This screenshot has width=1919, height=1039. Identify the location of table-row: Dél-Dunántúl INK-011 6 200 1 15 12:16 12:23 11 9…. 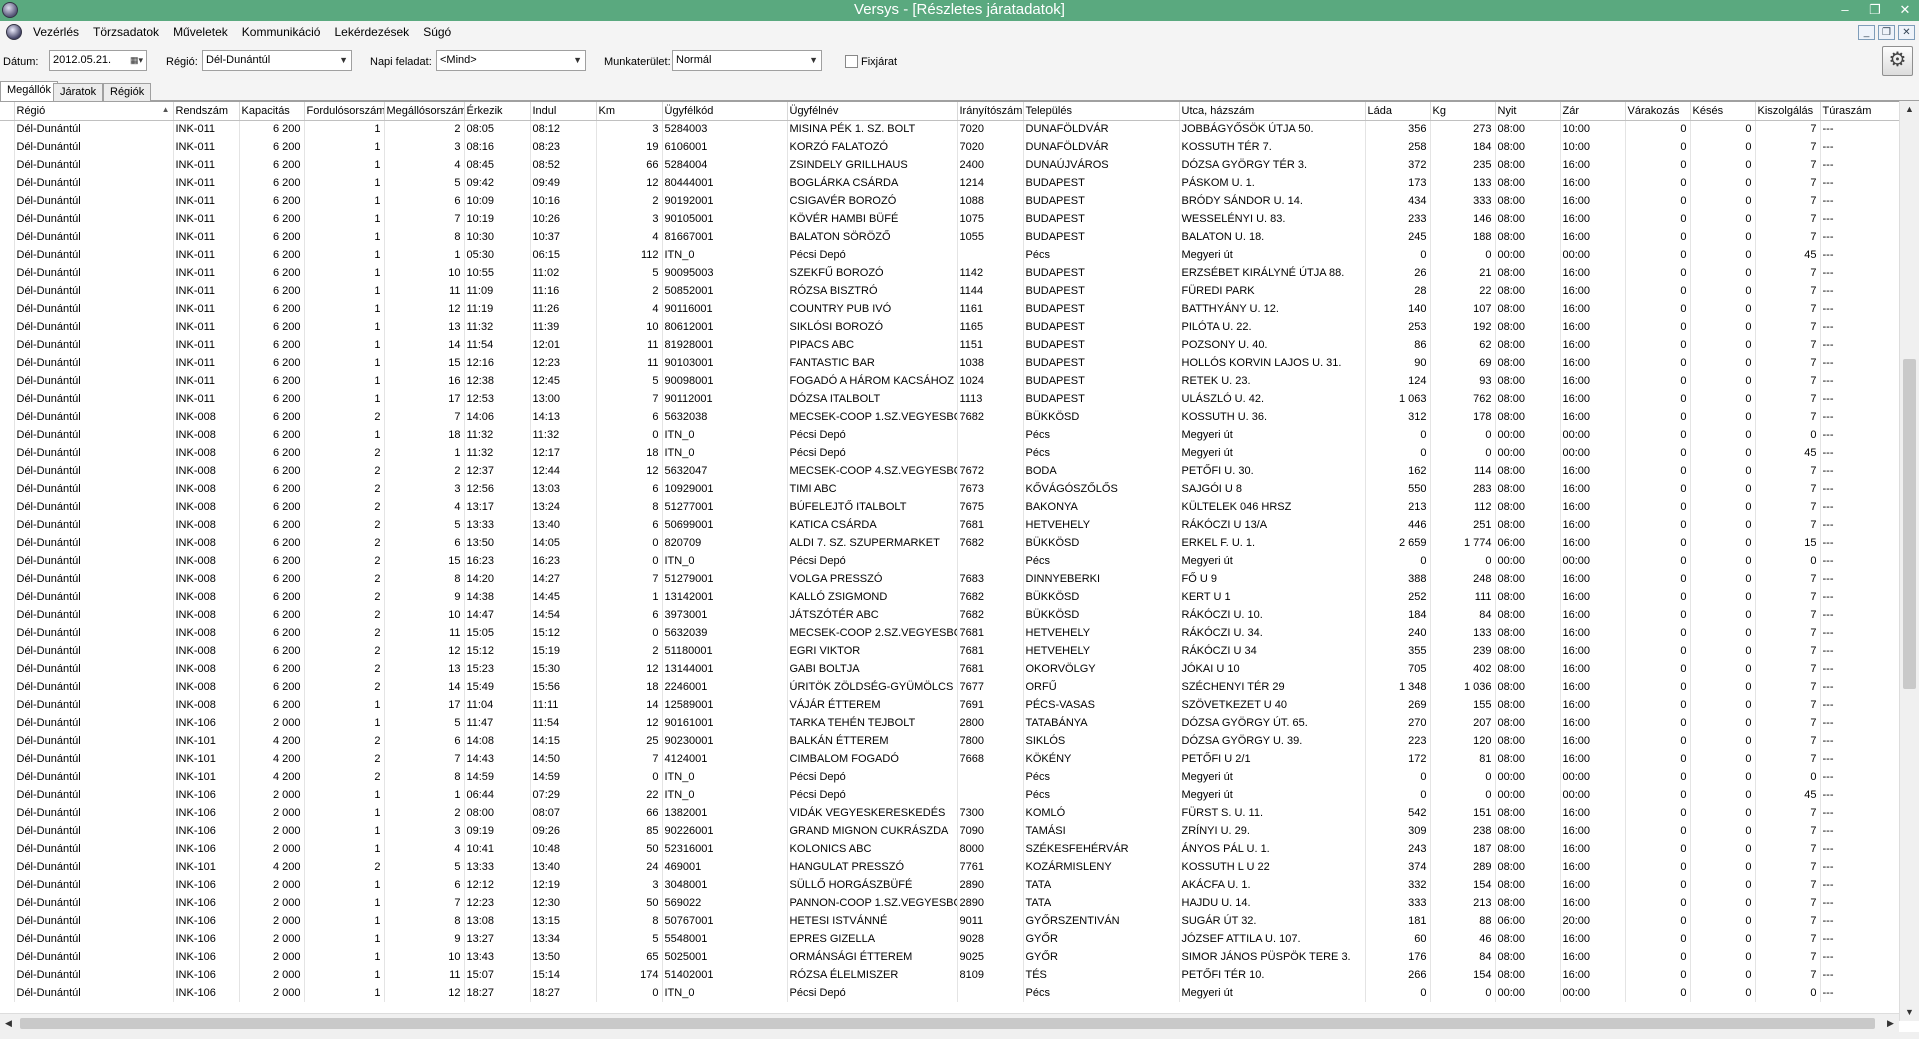
(950, 363).